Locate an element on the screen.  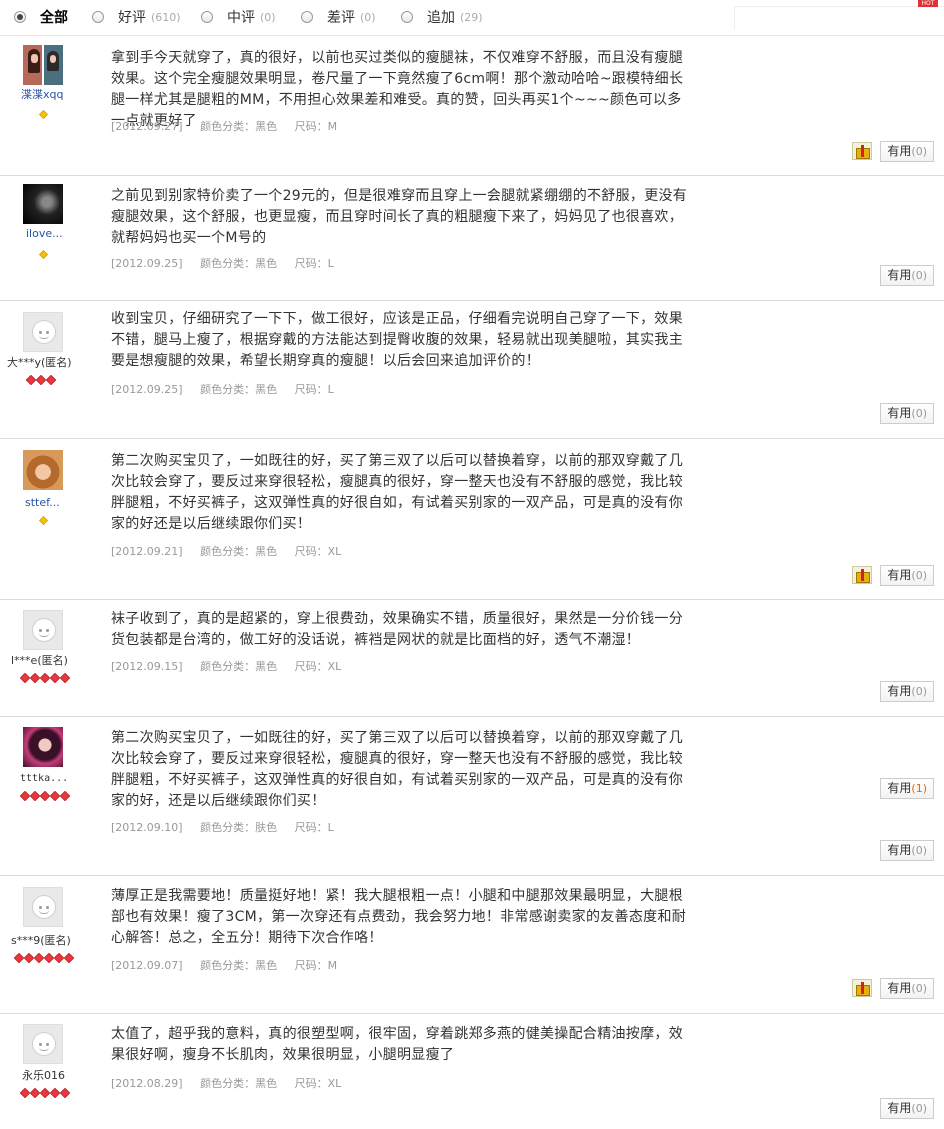
filter-negative: 差评 (0) is located at coordinates (338, 17).